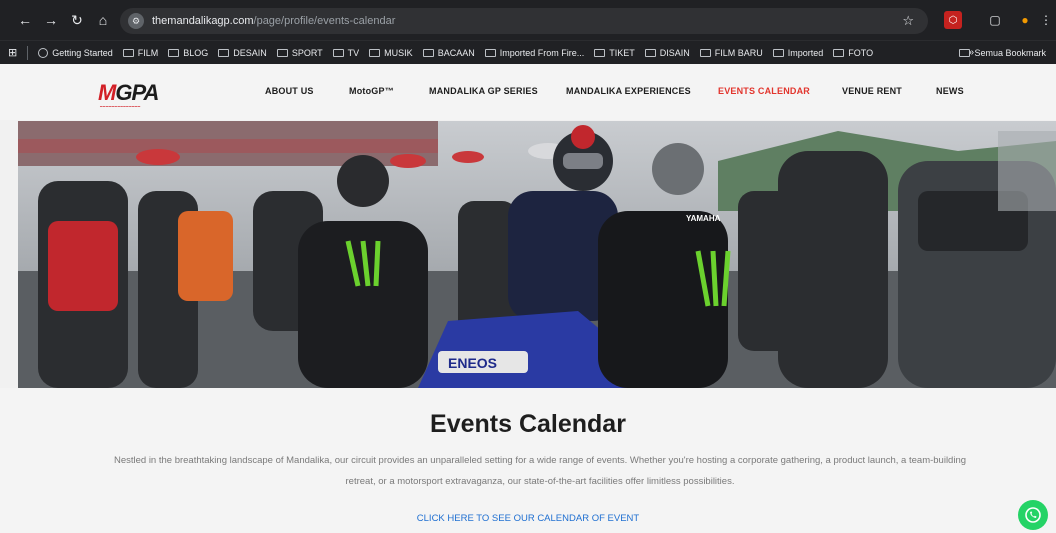 The image size is (1056, 533). Describe the element at coordinates (75, 52) in the screenshot. I see `bookmark-getting-started: Getting Started` at that location.